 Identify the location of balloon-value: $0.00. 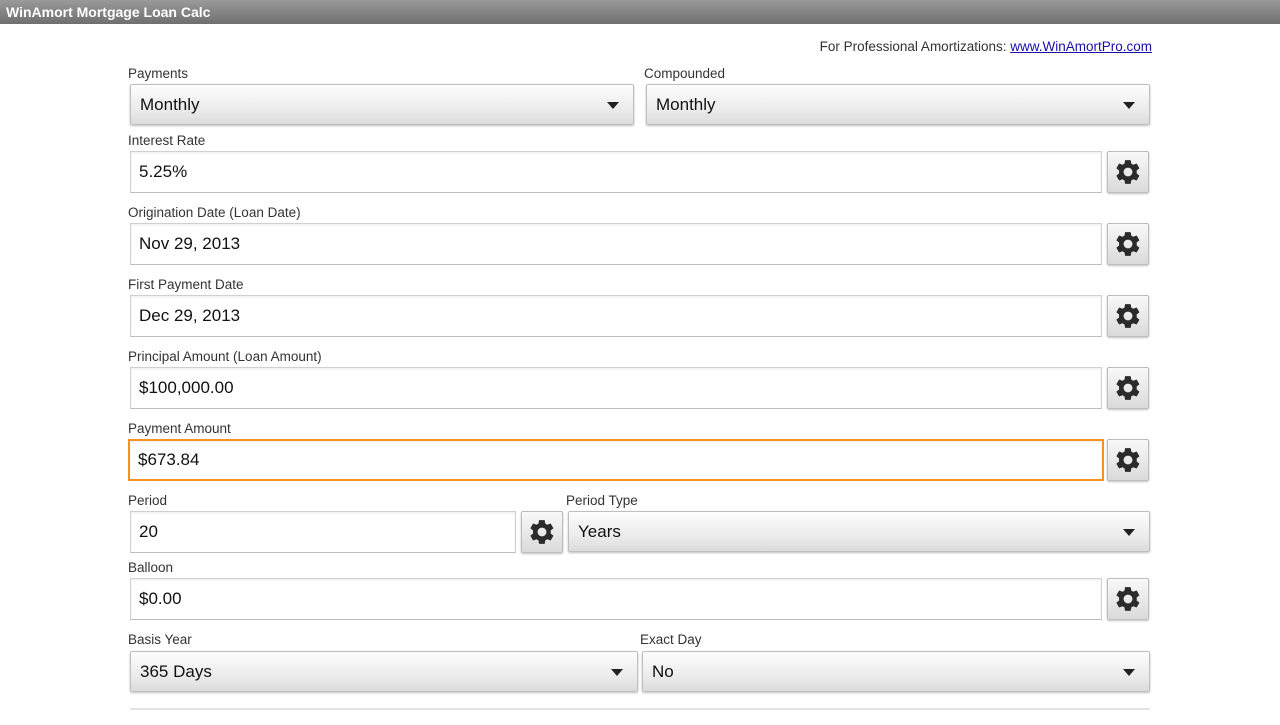
(160, 598).